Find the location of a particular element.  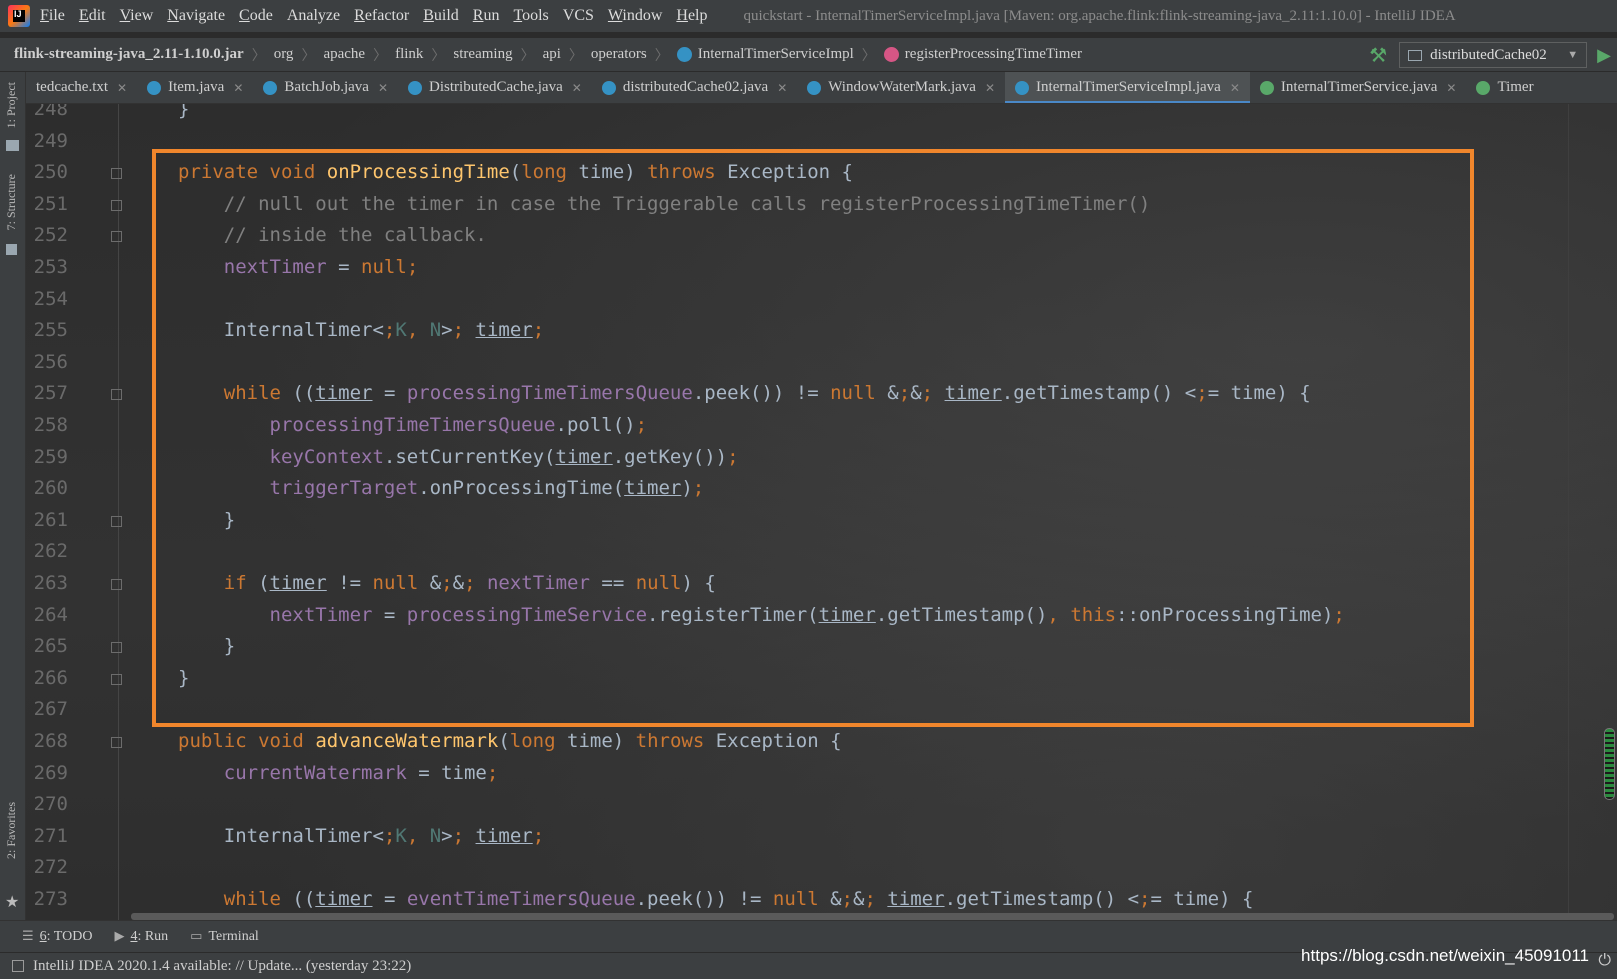

build-hammer-icon: ⚒ is located at coordinates (1378, 55).